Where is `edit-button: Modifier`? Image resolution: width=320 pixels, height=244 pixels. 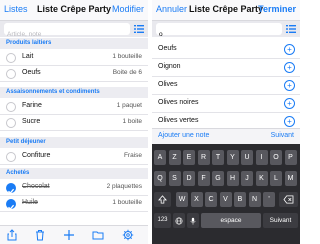 edit-button: Modifier is located at coordinates (128, 9).